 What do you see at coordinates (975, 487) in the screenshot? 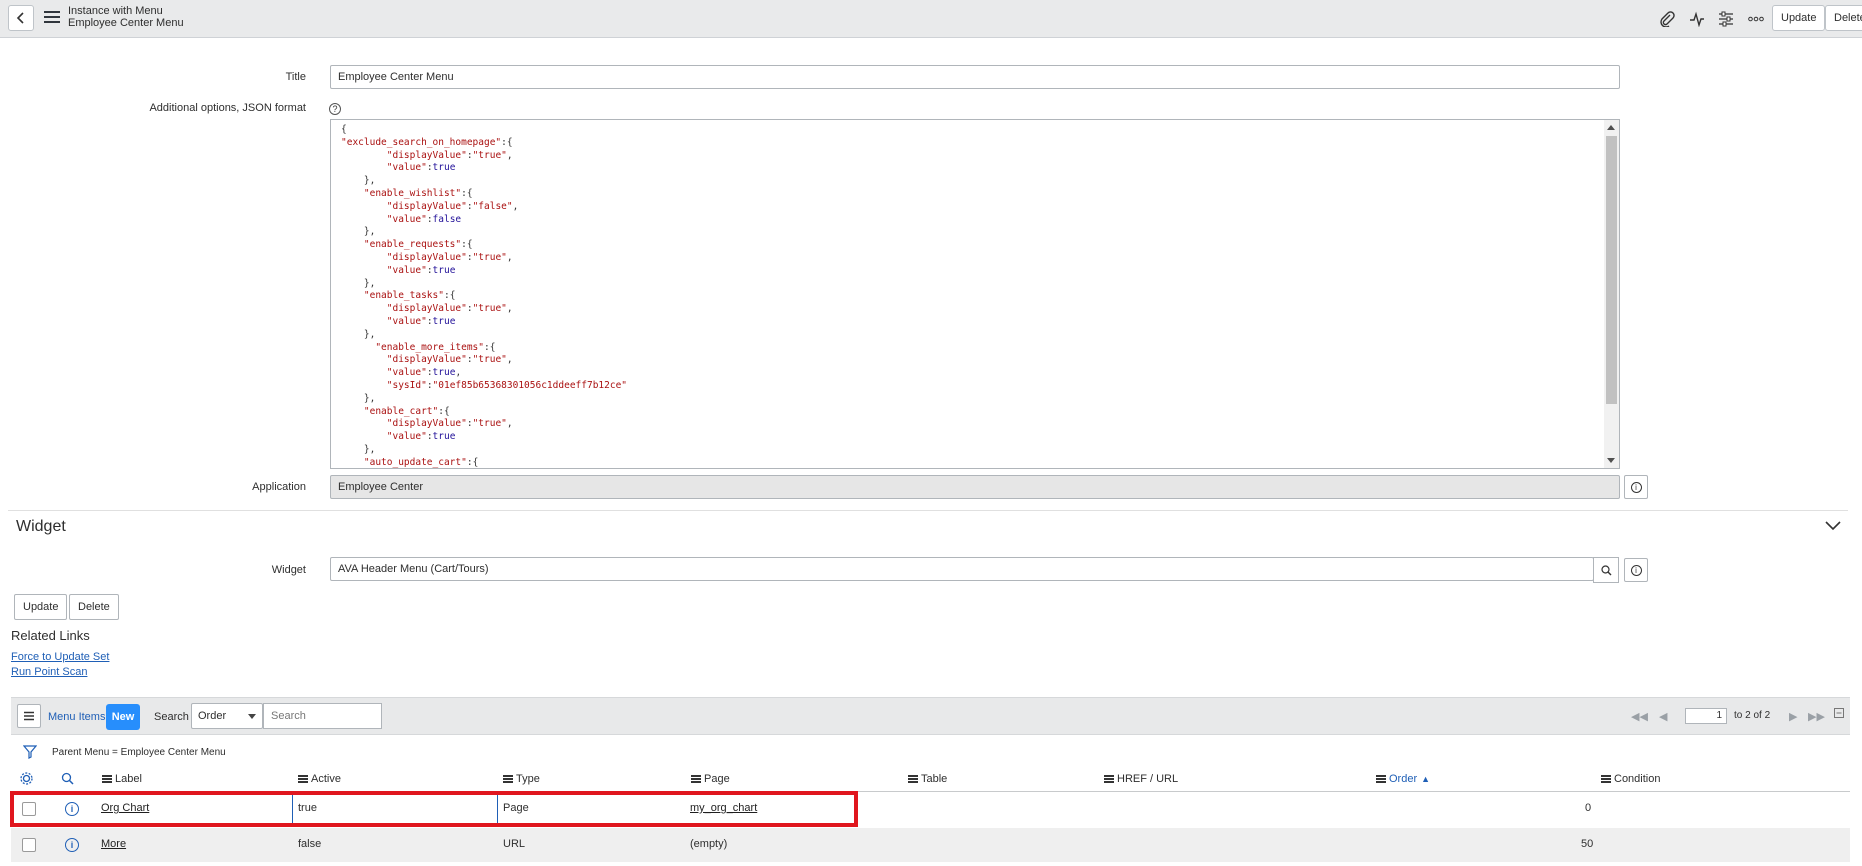
I see `application-field: Employee Center` at bounding box center [975, 487].